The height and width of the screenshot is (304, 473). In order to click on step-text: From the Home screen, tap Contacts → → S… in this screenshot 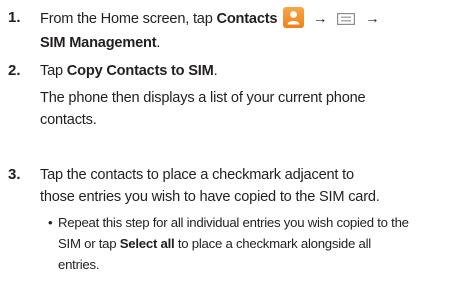, I will do `click(253, 30)`.